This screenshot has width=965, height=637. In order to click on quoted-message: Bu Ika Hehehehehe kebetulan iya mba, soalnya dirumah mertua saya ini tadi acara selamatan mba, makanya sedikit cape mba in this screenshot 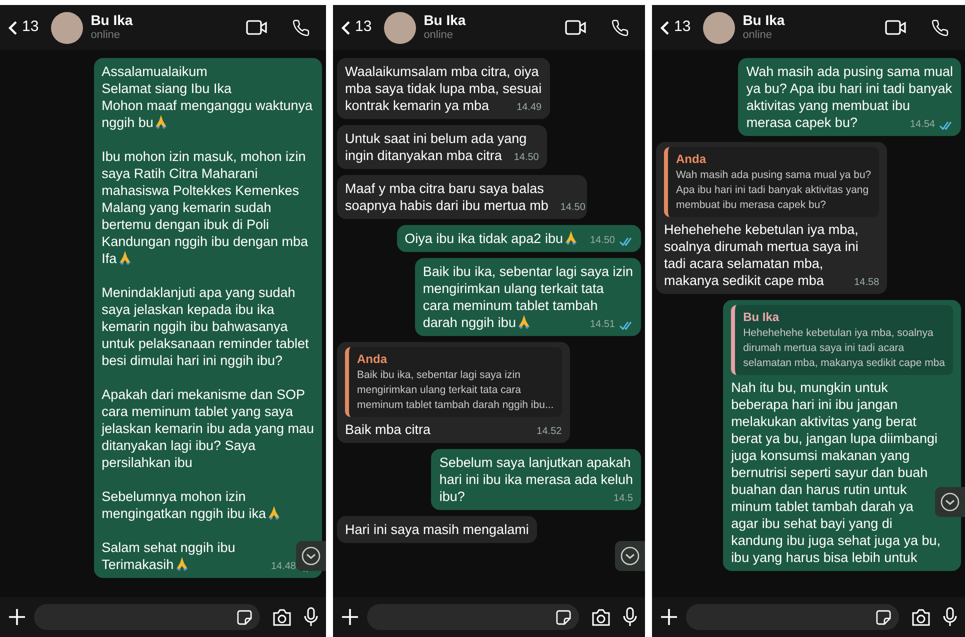, I will do `click(842, 340)`.